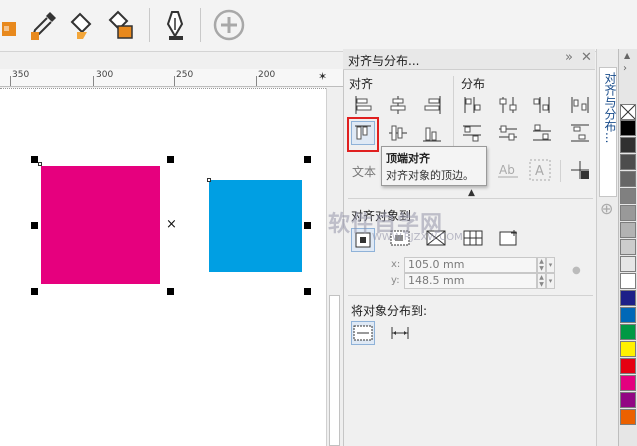 The height and width of the screenshot is (446, 637). What do you see at coordinates (408, 158) in the screenshot?
I see `tooltip-title: 顶端对齐` at bounding box center [408, 158].